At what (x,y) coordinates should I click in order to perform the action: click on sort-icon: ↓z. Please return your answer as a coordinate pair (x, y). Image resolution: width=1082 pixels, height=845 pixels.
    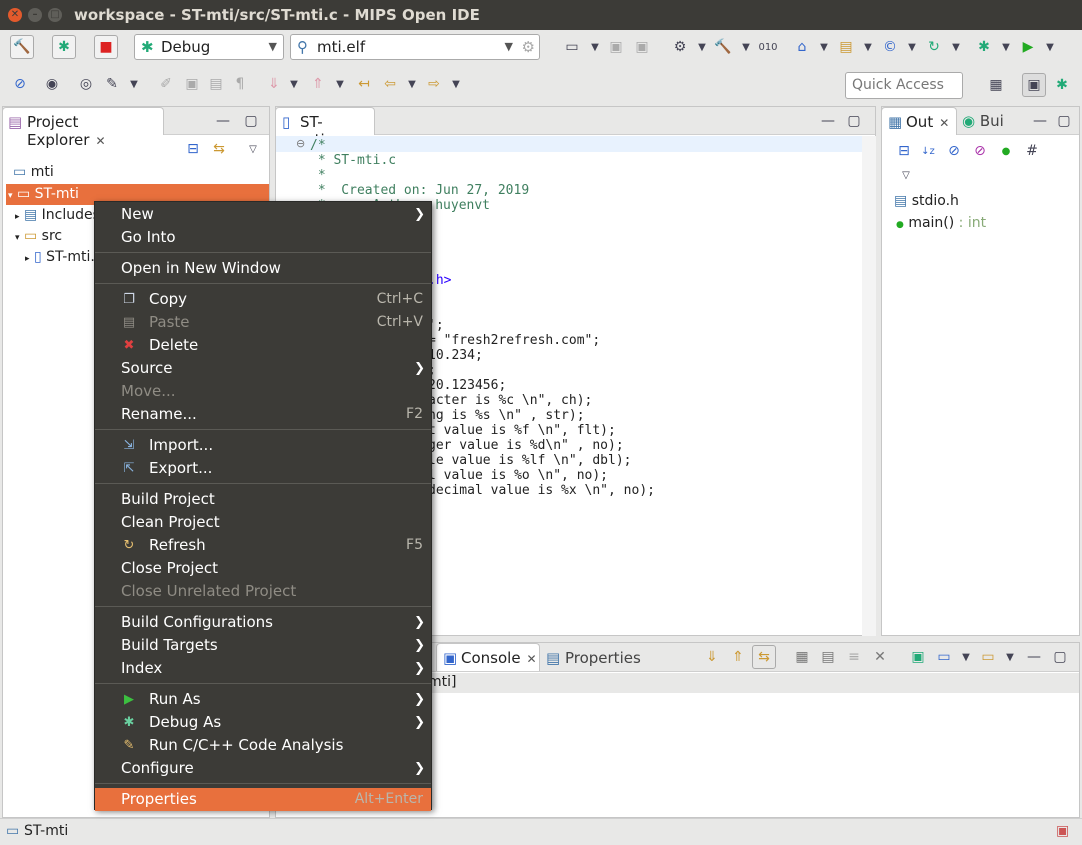
    Looking at the image, I should click on (928, 151).